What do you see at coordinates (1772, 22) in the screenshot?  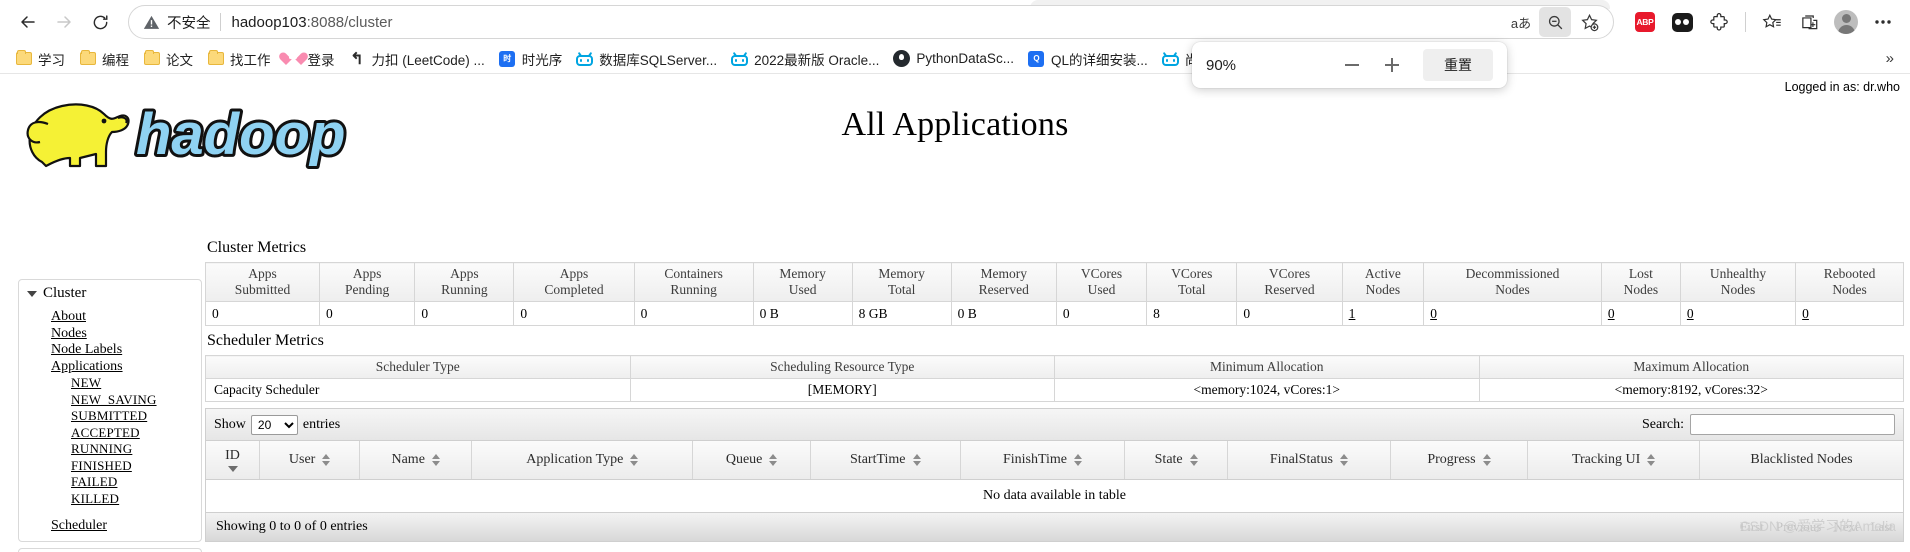 I see `favorites-icon` at bounding box center [1772, 22].